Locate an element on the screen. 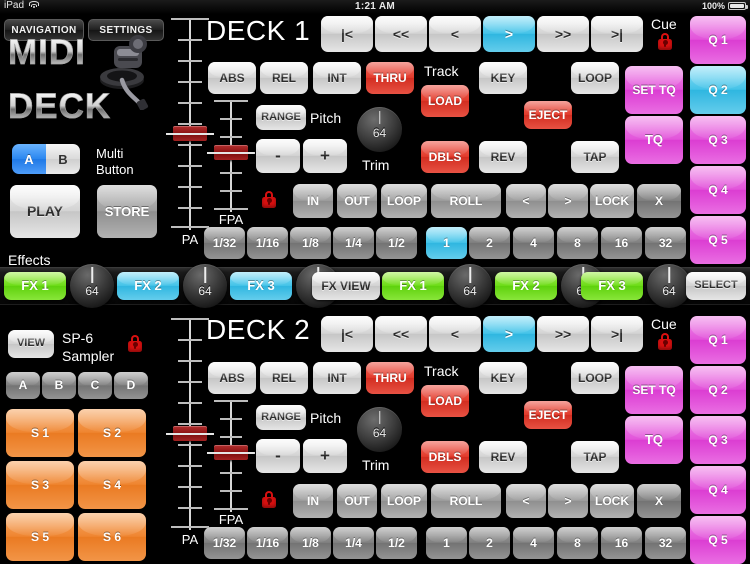 This screenshot has height=564, width=750. deck1-fx-1: FX 1 is located at coordinates (35, 286).